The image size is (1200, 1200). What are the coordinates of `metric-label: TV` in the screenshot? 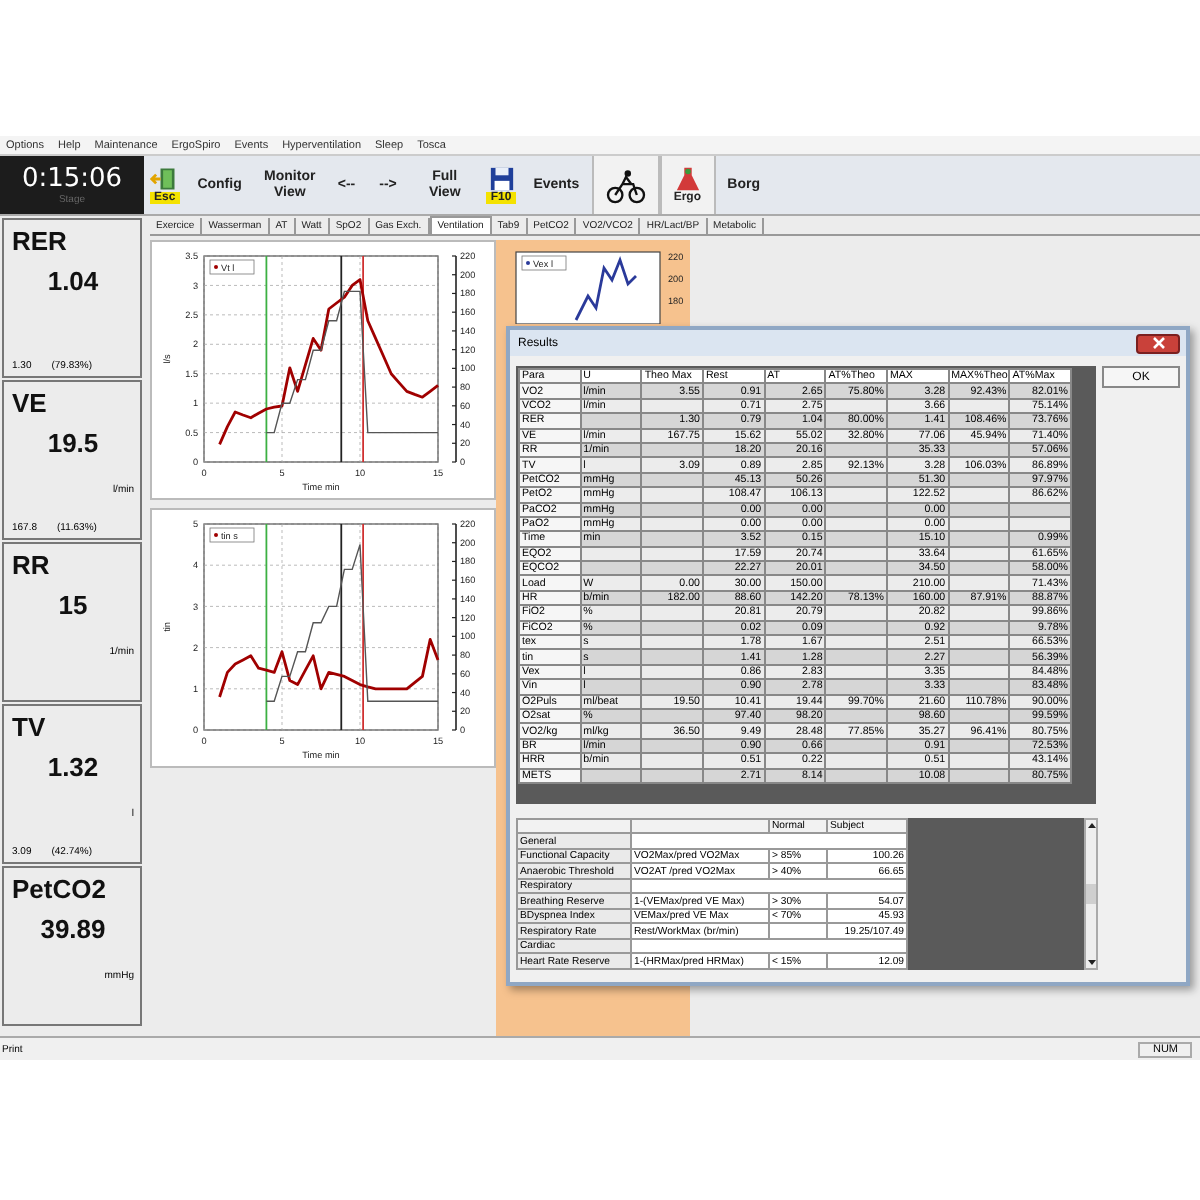 It's located at (29, 727).